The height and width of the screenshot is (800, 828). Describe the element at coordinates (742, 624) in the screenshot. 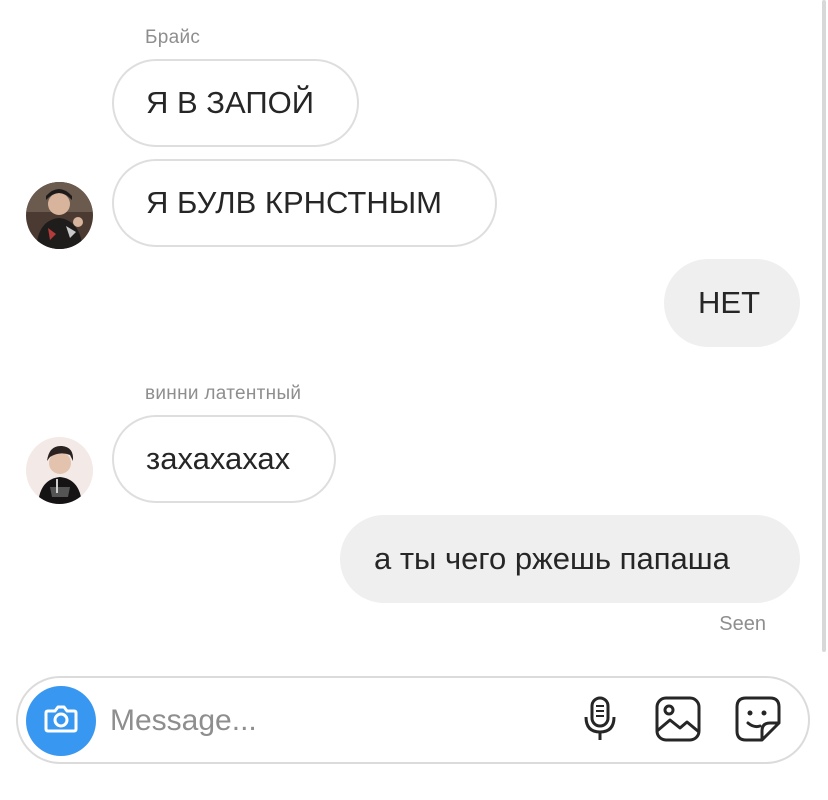

I see `seen-status: Seen` at that location.